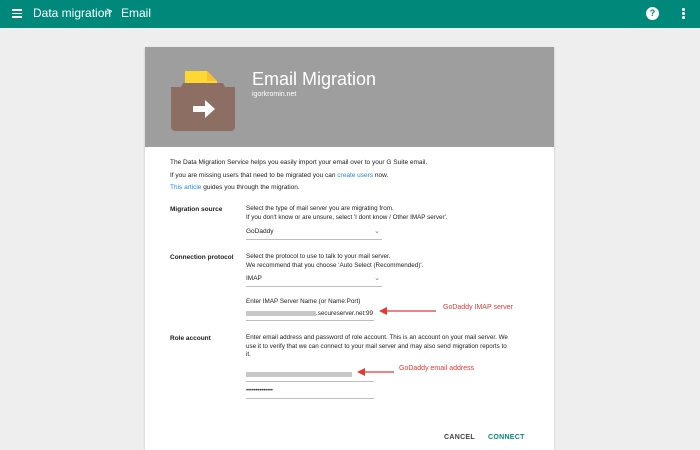 This screenshot has height=450, width=700. I want to click on breadcrumb-data-migration: Data migration, so click(72, 13).